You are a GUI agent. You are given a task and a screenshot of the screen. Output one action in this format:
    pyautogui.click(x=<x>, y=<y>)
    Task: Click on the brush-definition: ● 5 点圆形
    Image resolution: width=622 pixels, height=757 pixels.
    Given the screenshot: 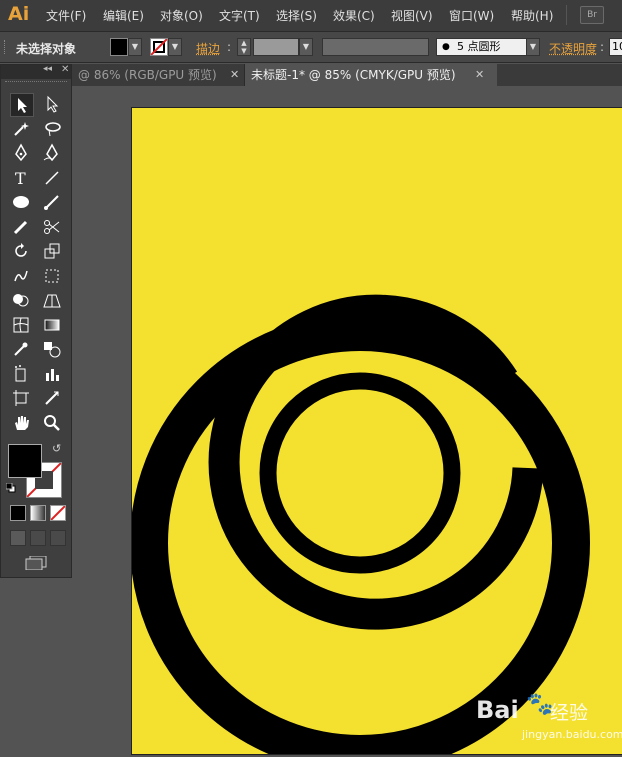 What is the action you would take?
    pyautogui.click(x=487, y=47)
    